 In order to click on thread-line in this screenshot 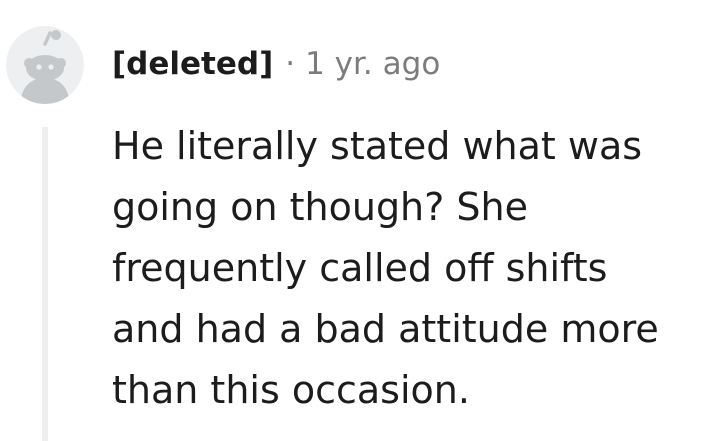, I will do `click(45, 284)`.